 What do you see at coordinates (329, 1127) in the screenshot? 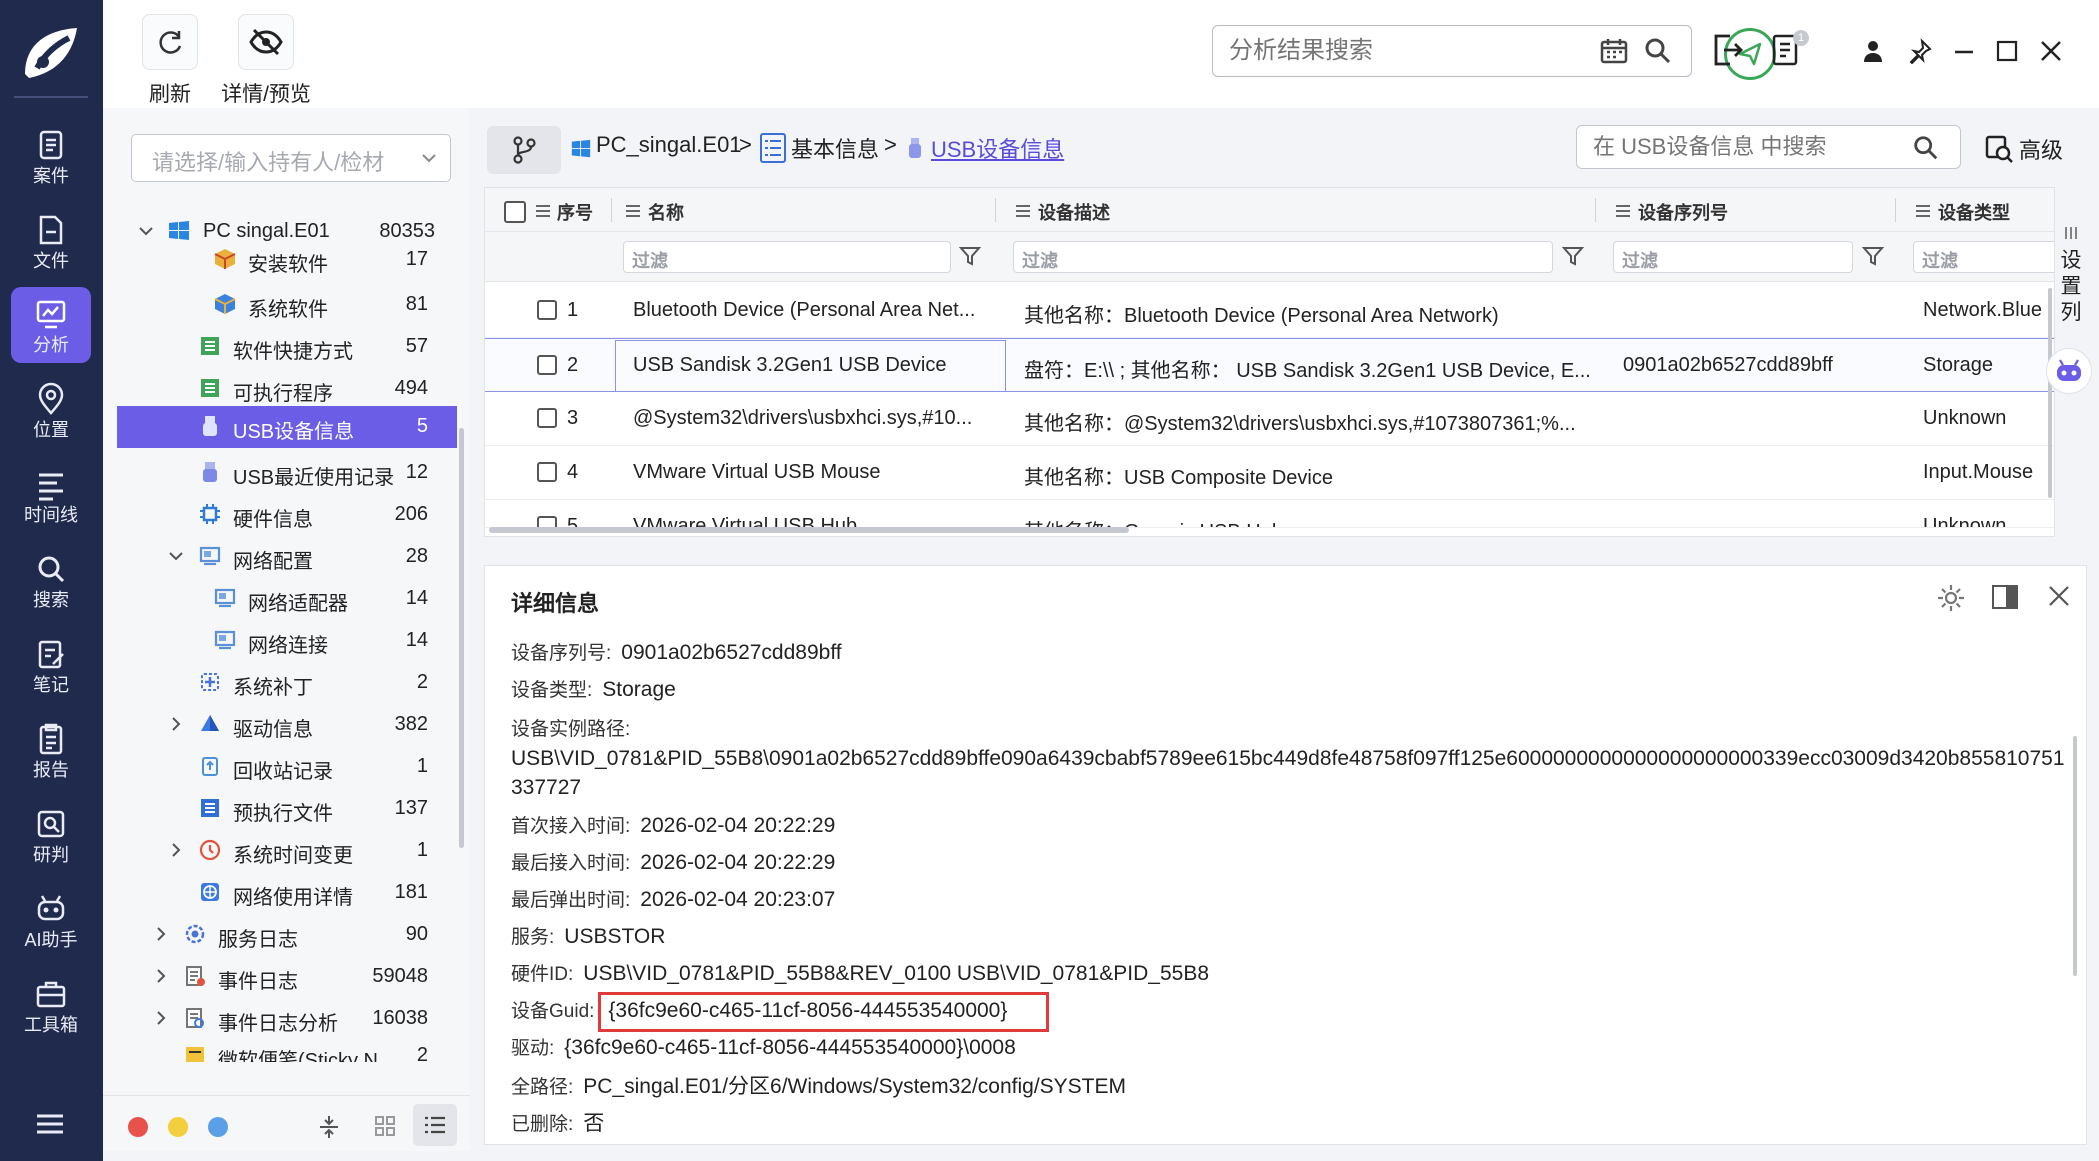
I see `collapse-all-icon` at bounding box center [329, 1127].